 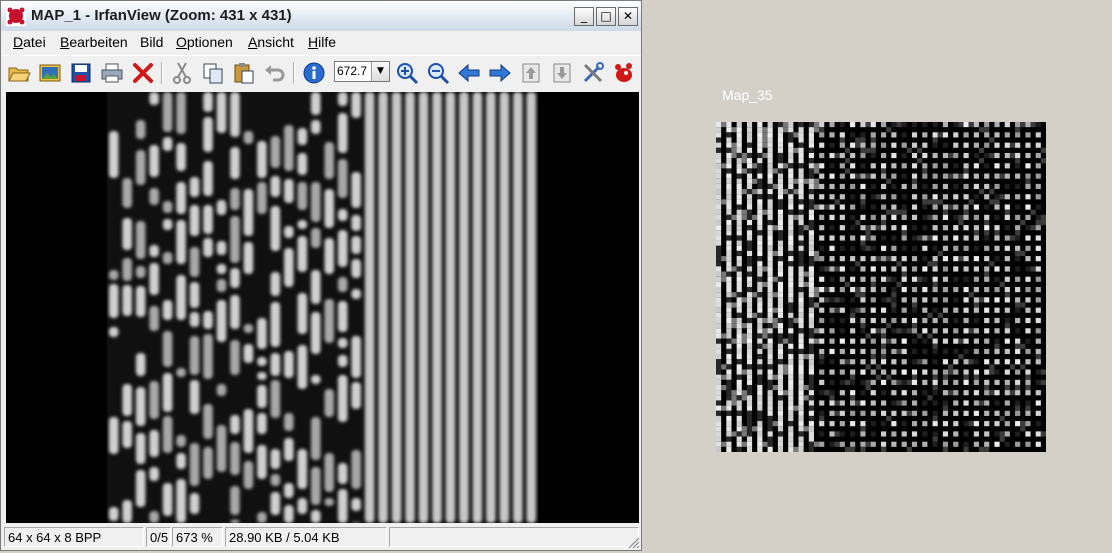 I want to click on status-zoom-percent: 673 %, so click(x=197, y=537).